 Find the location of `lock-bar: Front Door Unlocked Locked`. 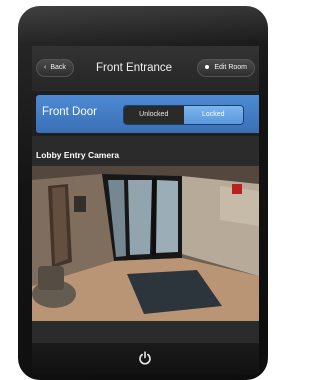

lock-bar: Front Door Unlocked Locked is located at coordinates (147, 114).